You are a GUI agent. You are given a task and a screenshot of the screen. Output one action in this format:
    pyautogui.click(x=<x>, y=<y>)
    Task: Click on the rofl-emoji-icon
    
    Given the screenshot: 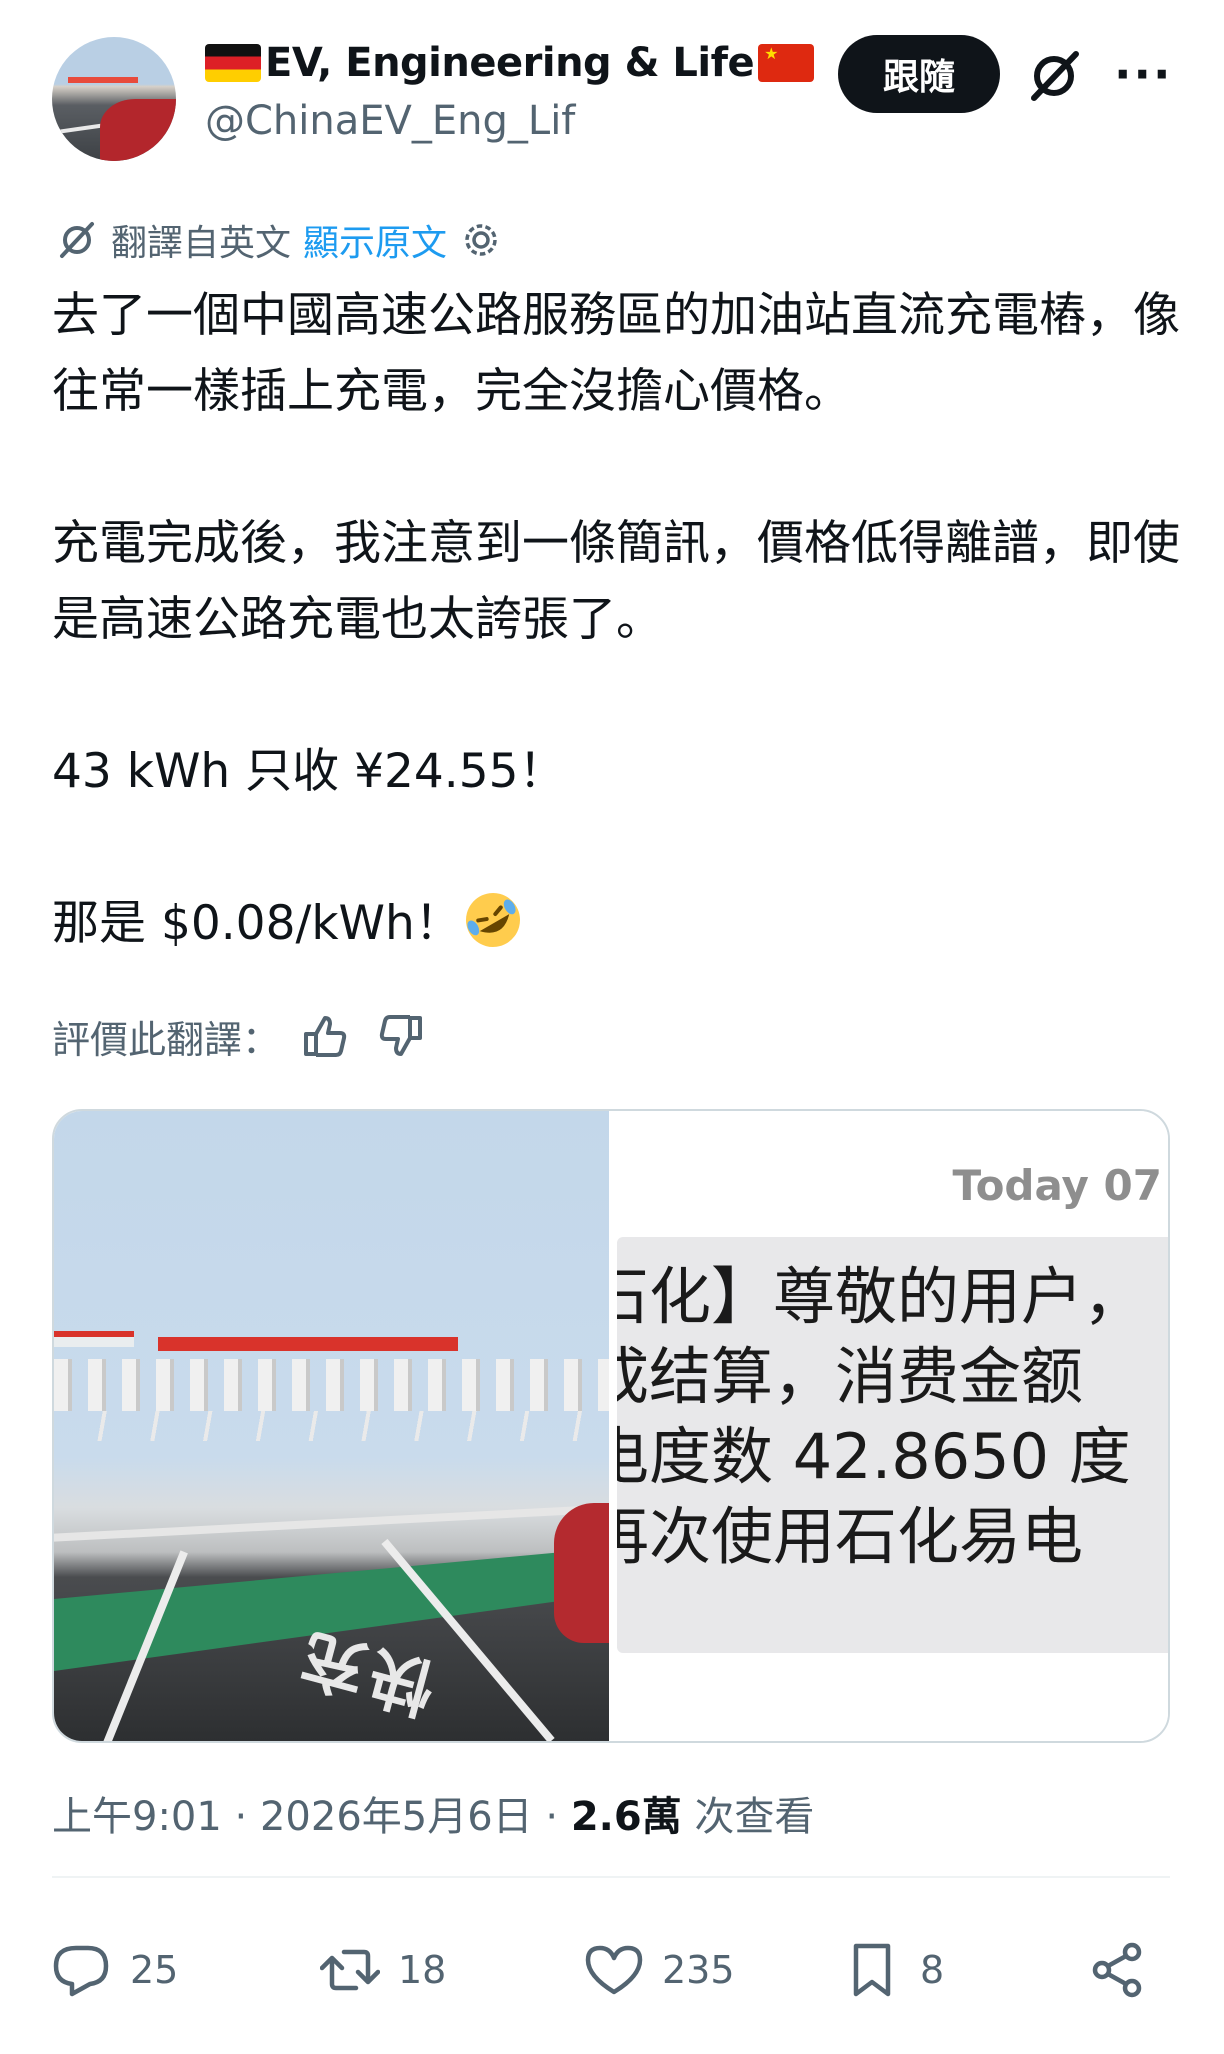 What is the action you would take?
    pyautogui.click(x=492, y=920)
    